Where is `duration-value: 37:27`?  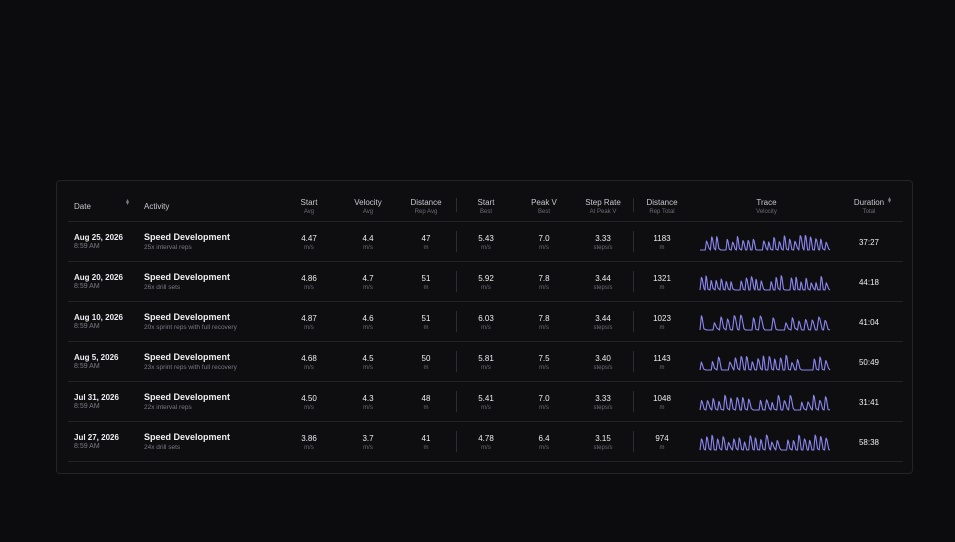 duration-value: 37:27 is located at coordinates (869, 242).